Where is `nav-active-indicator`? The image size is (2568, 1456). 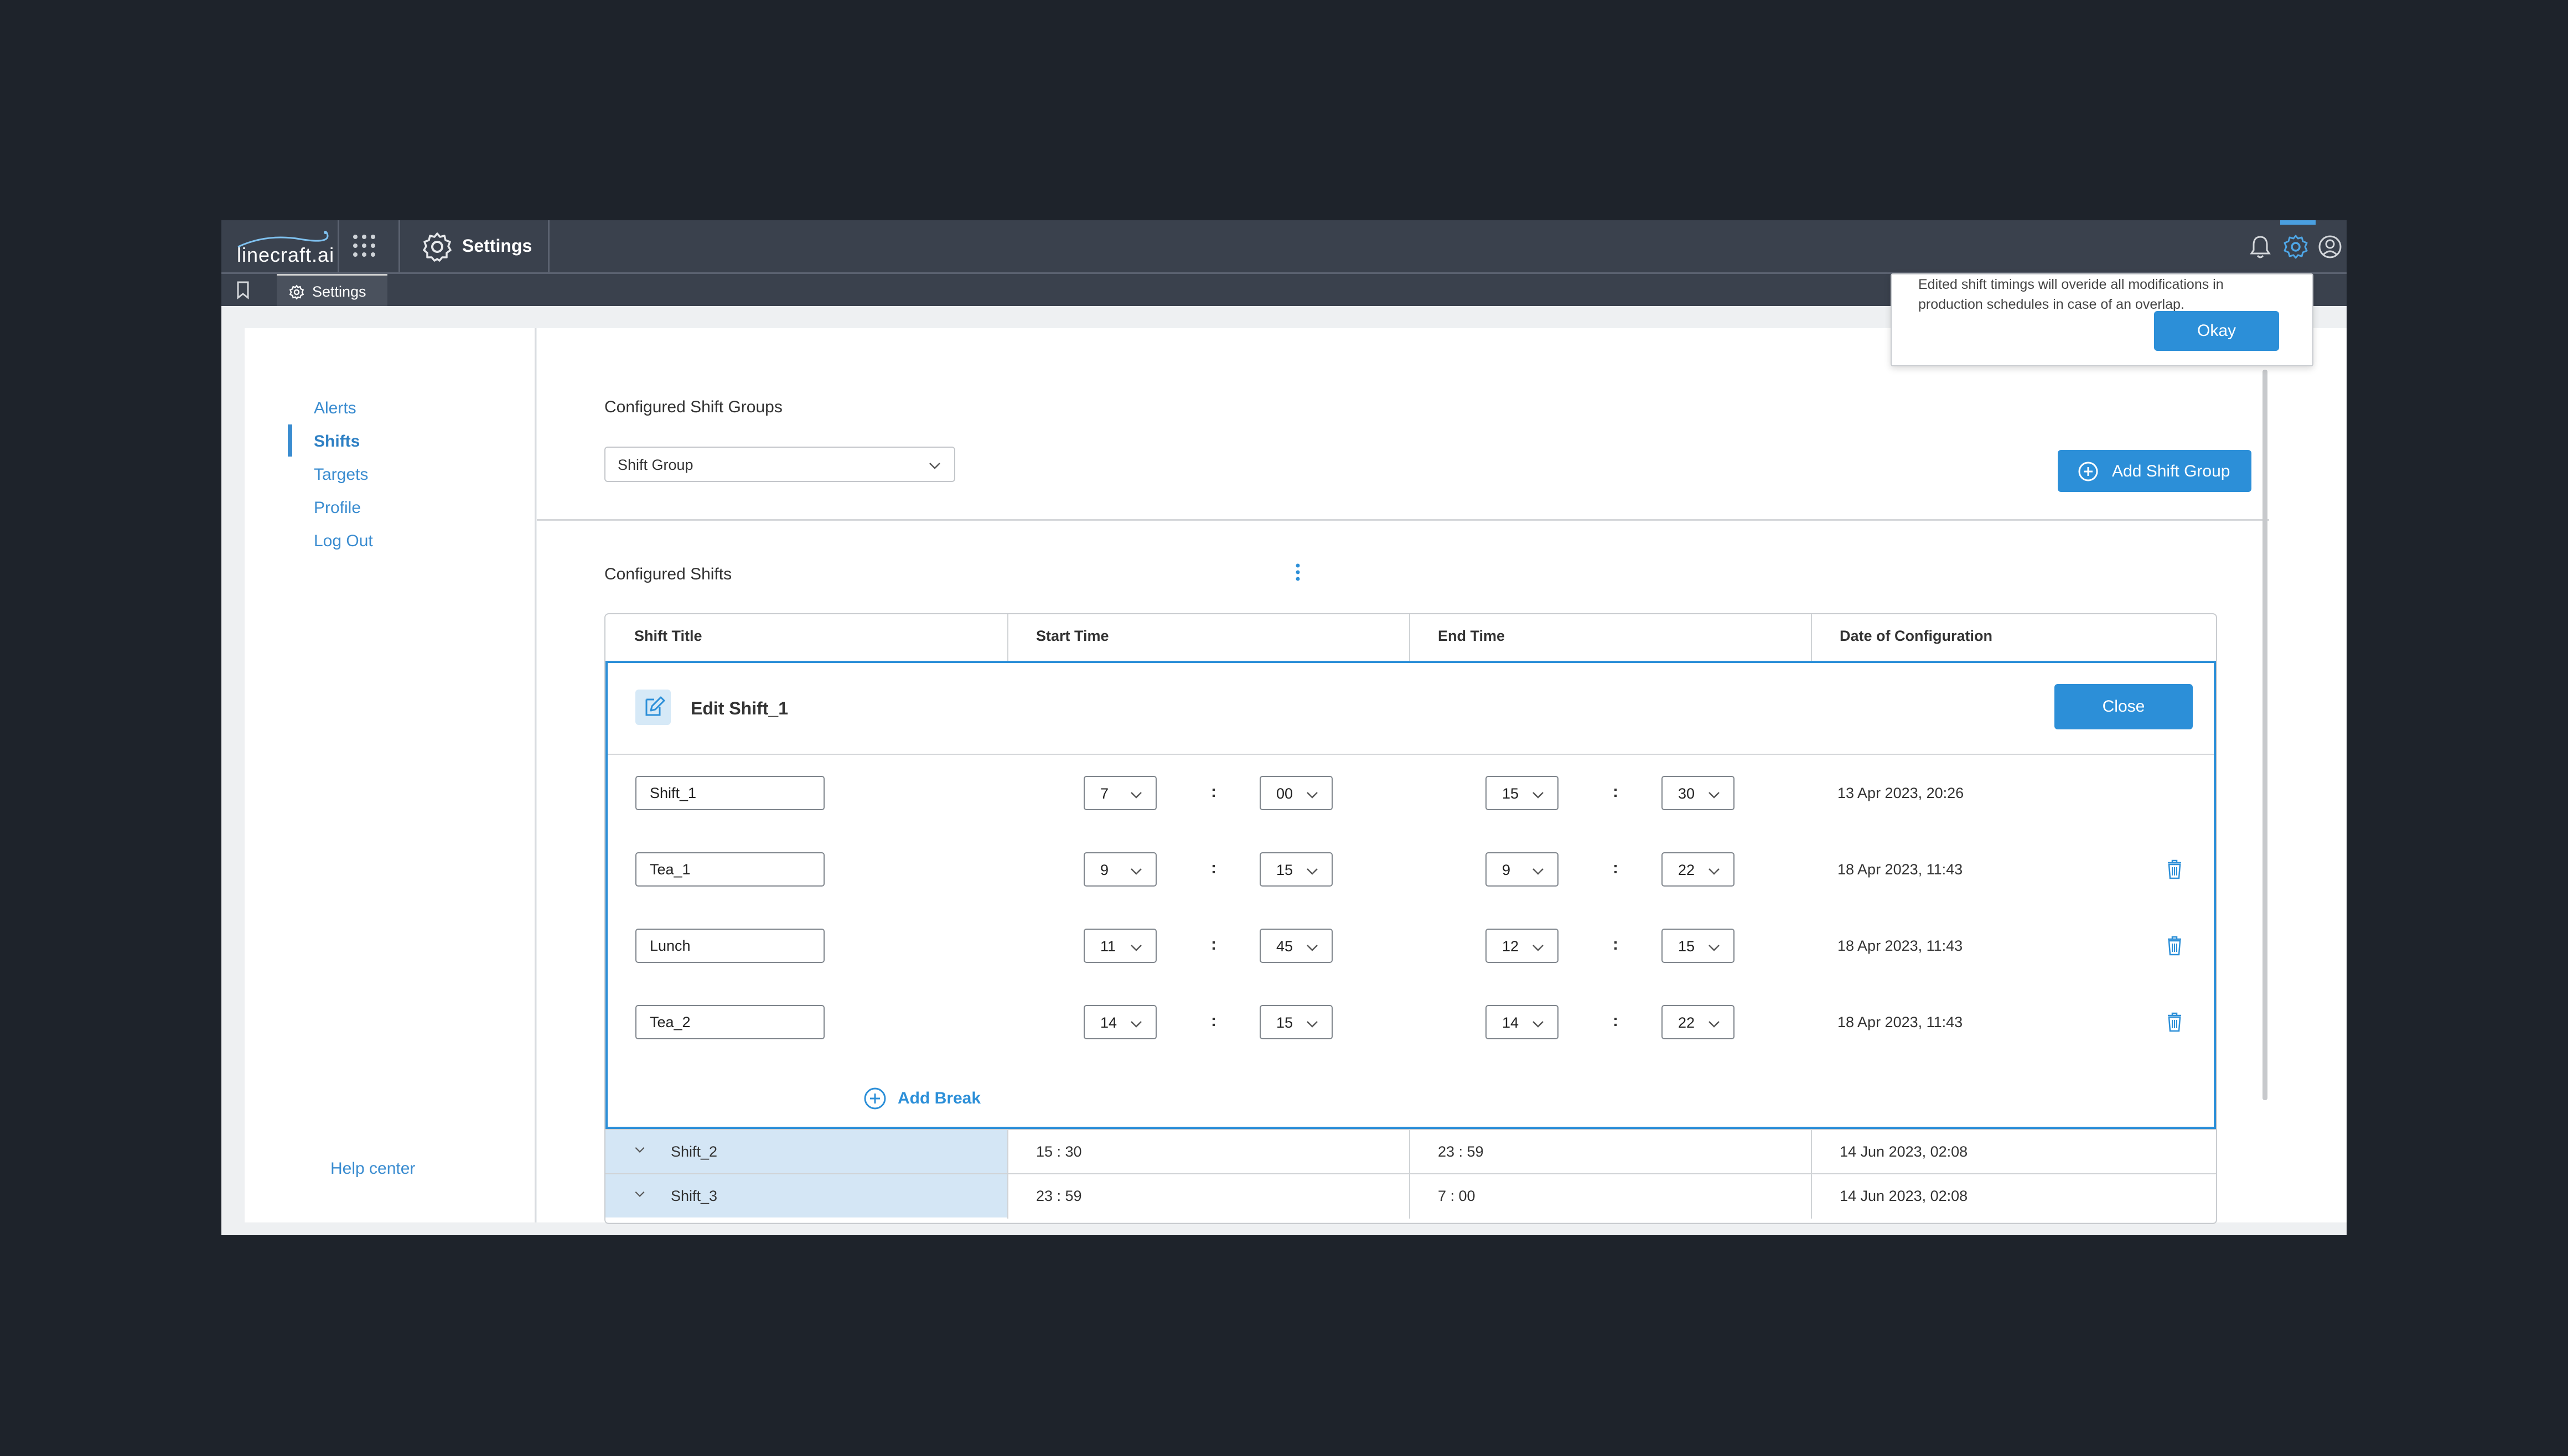 nav-active-indicator is located at coordinates (290, 440).